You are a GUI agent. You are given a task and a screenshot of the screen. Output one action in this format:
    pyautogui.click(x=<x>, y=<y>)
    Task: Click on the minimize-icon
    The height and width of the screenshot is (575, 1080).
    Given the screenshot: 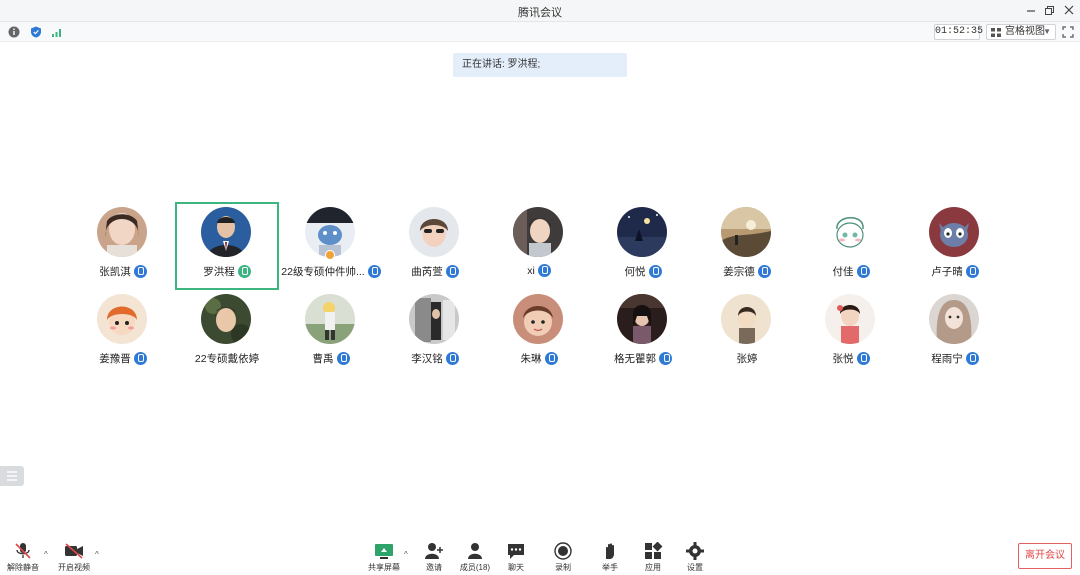 What is the action you would take?
    pyautogui.click(x=1031, y=10)
    